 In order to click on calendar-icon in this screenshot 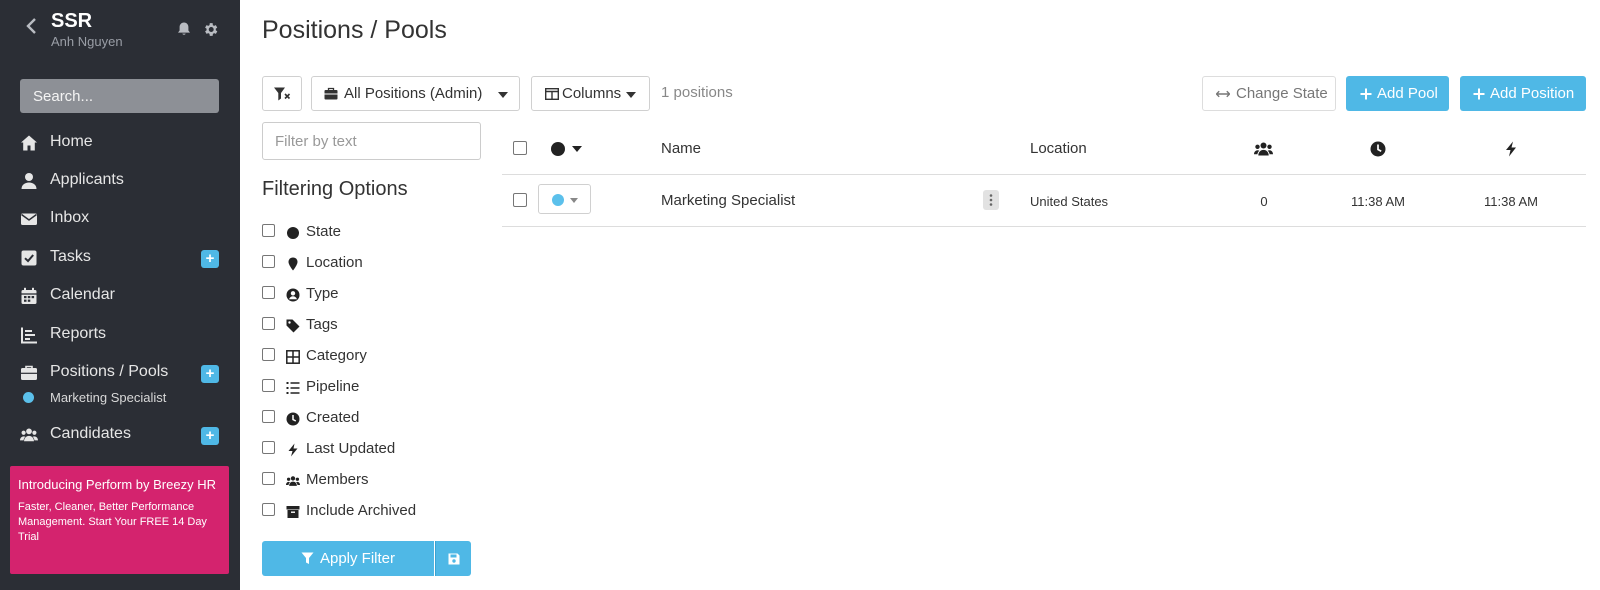, I will do `click(29, 295)`.